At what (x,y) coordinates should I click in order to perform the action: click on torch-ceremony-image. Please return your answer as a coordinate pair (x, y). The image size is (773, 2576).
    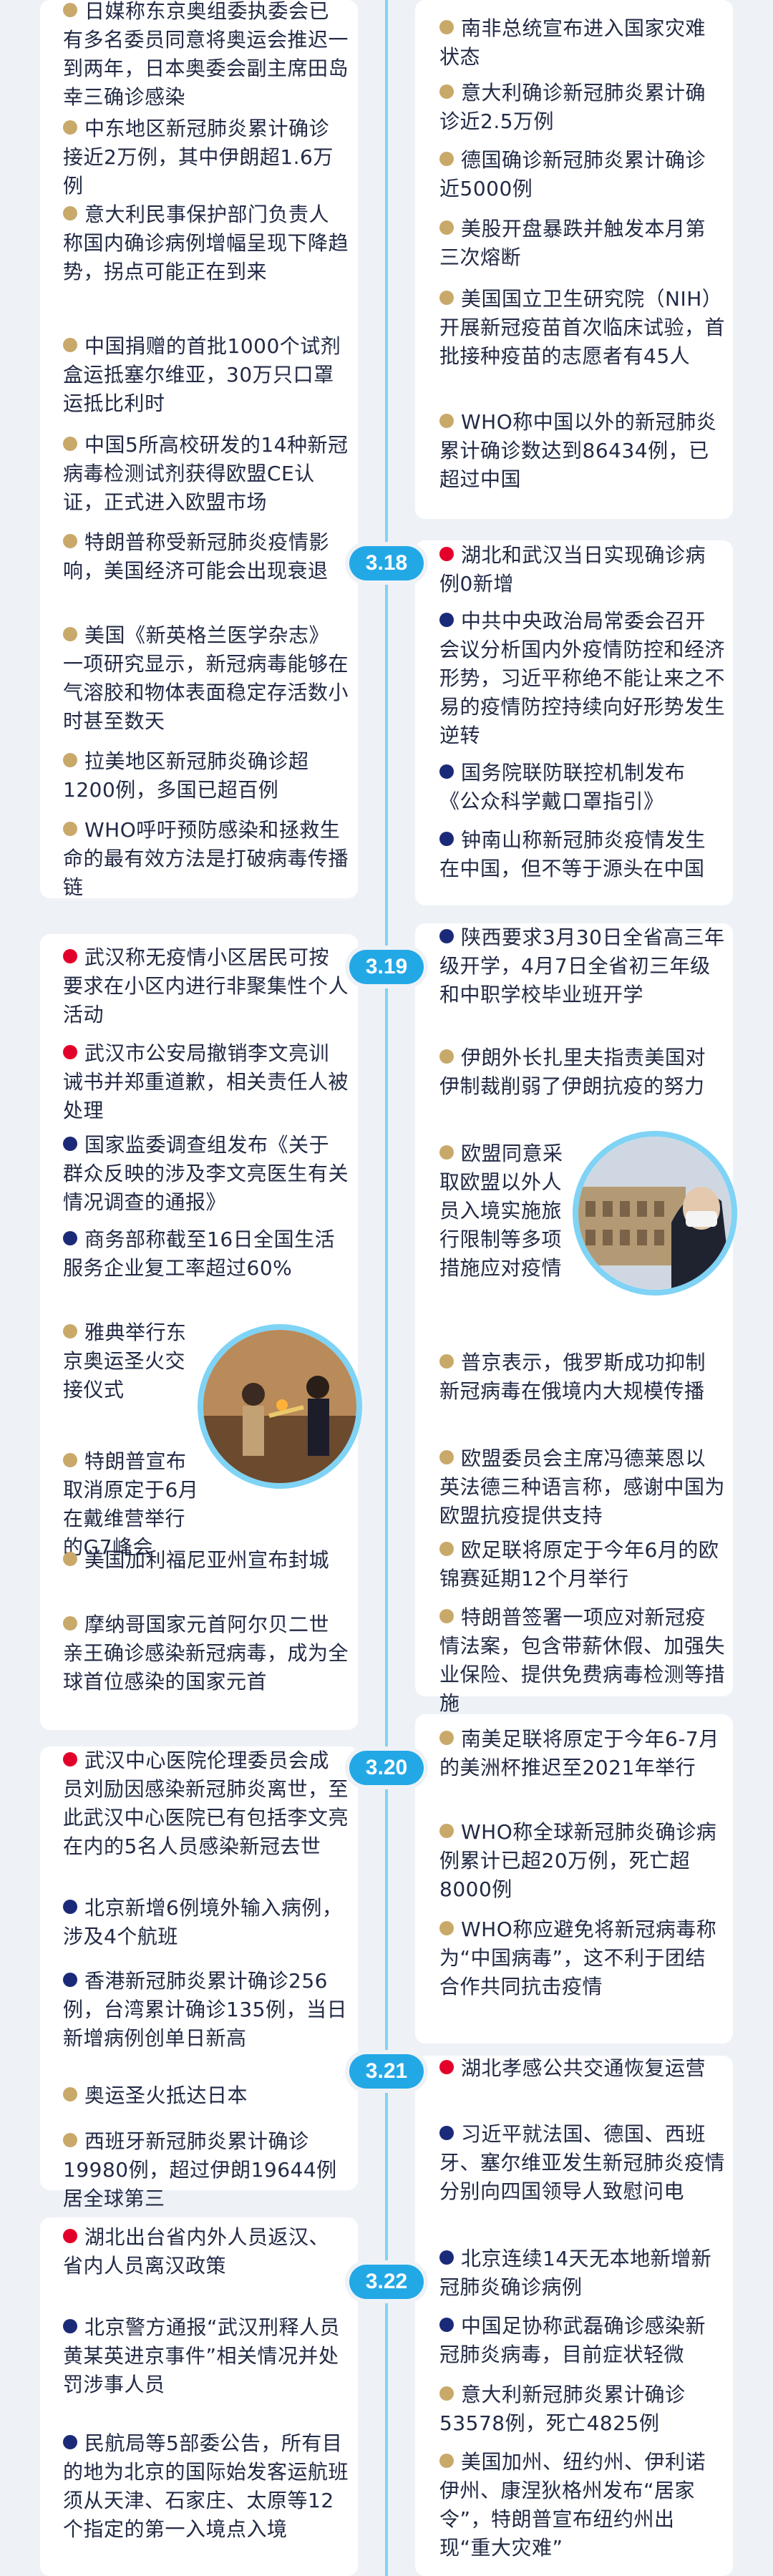
    Looking at the image, I should click on (280, 1406).